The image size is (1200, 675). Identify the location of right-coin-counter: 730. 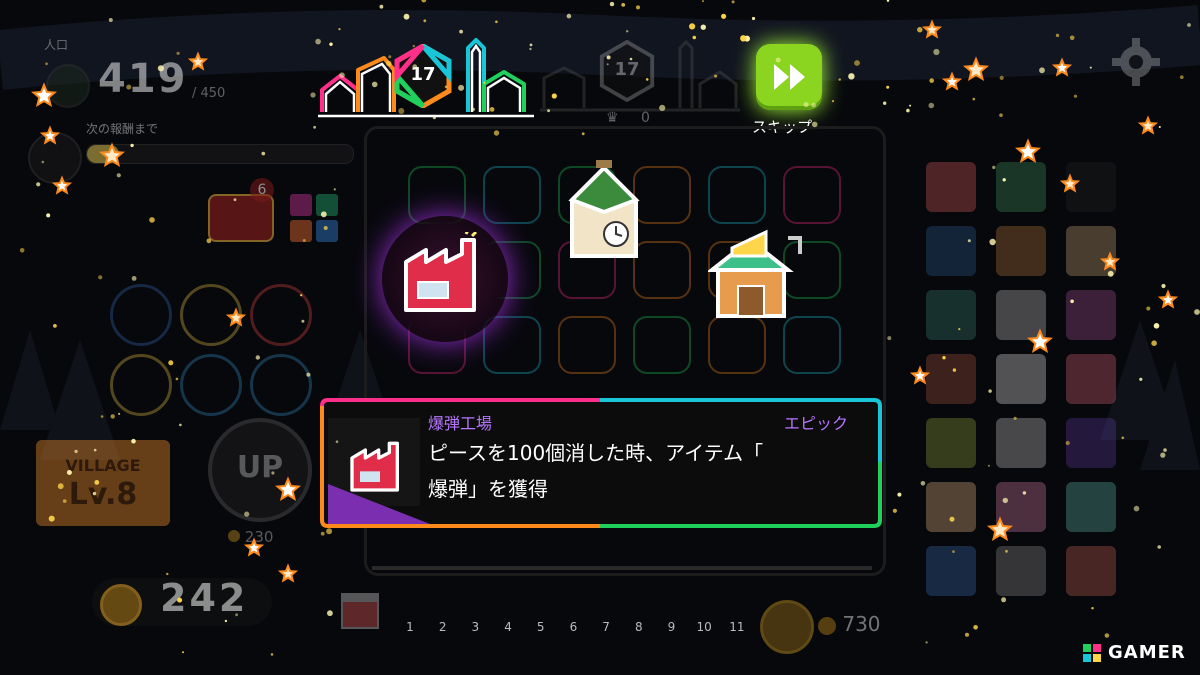
(849, 624).